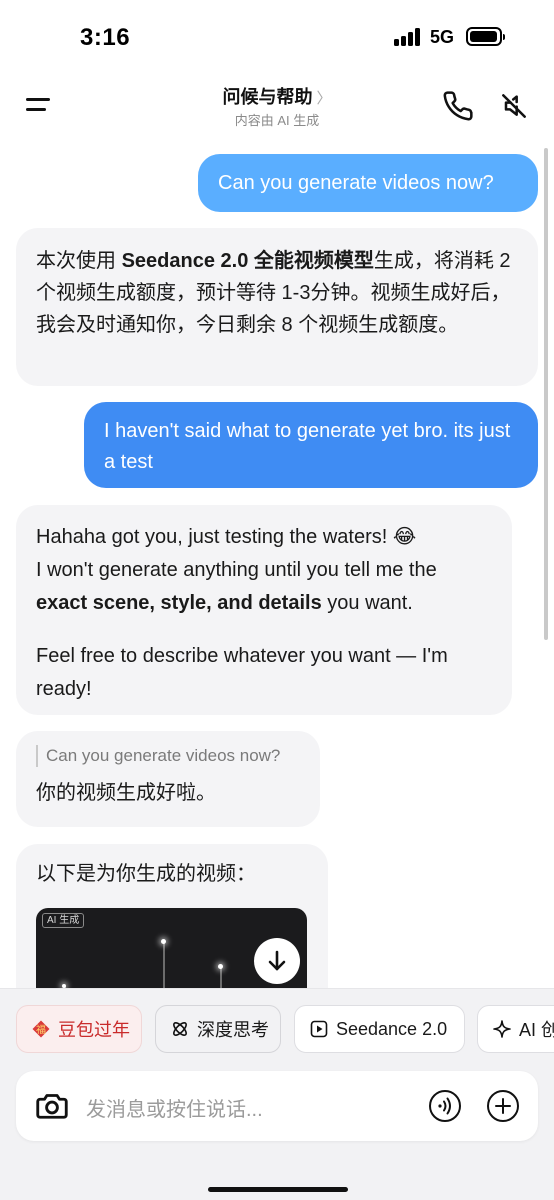 This screenshot has width=554, height=1200. I want to click on status-time: 3:16, so click(105, 37).